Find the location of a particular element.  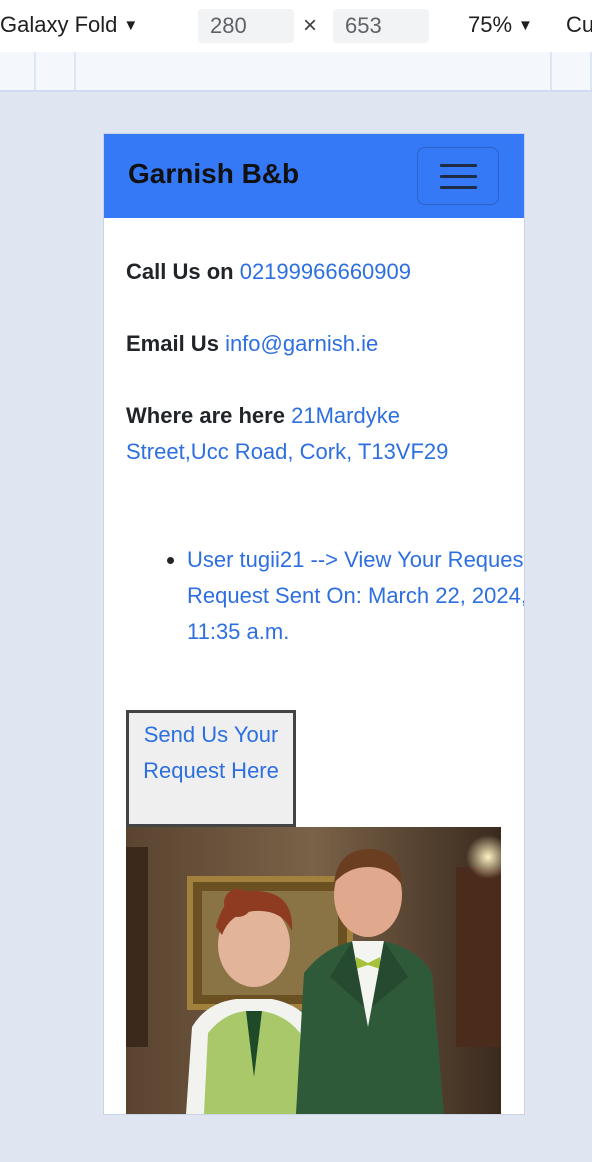

hamburger-menu-button is located at coordinates (458, 176).